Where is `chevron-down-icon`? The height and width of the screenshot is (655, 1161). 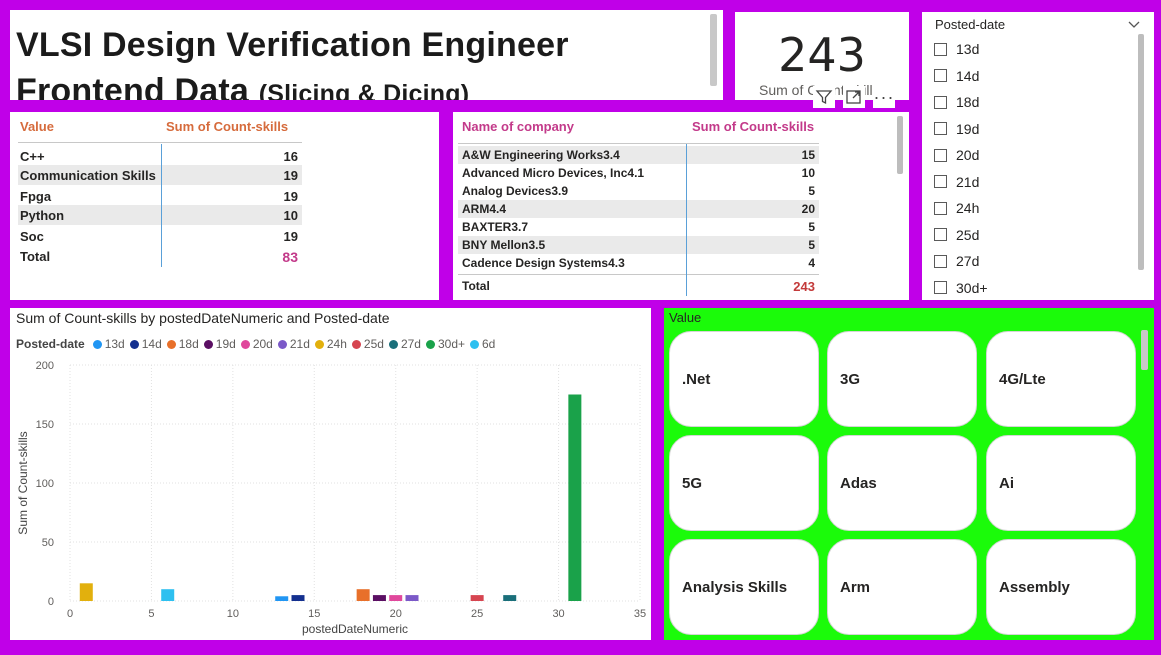 chevron-down-icon is located at coordinates (1134, 26).